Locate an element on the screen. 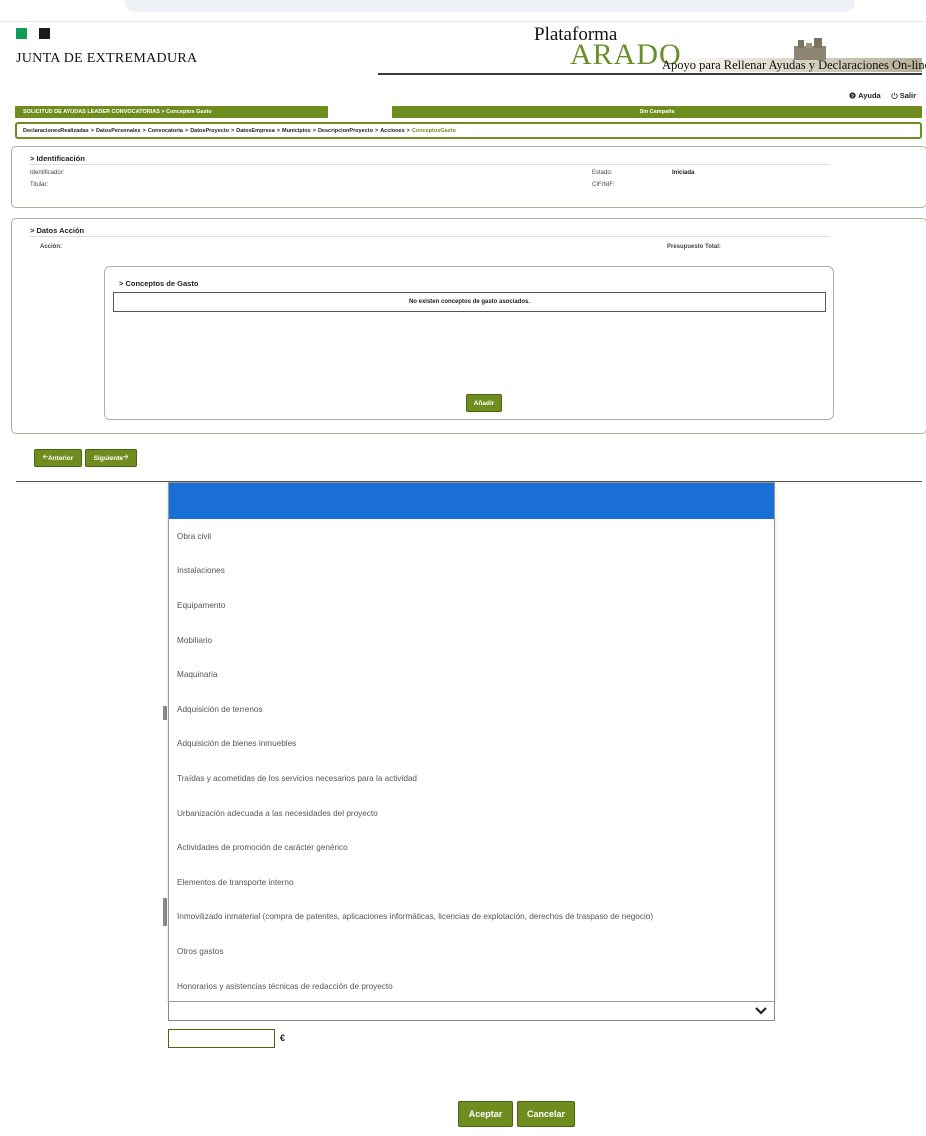 The image size is (926, 1136). breadcrumb-item: DatosEmpresa is located at coordinates (255, 131).